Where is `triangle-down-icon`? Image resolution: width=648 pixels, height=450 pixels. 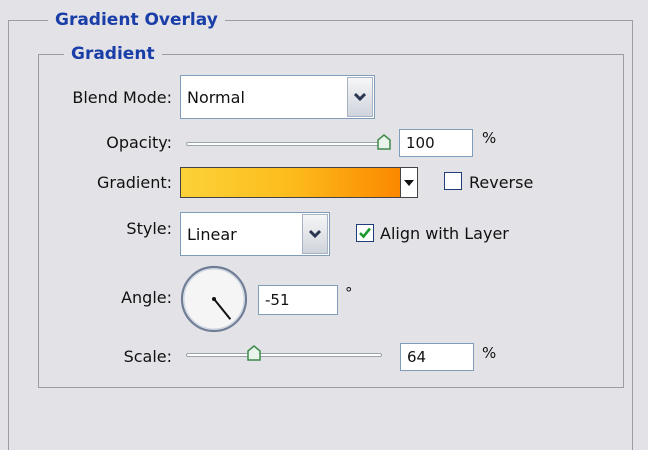 triangle-down-icon is located at coordinates (409, 182).